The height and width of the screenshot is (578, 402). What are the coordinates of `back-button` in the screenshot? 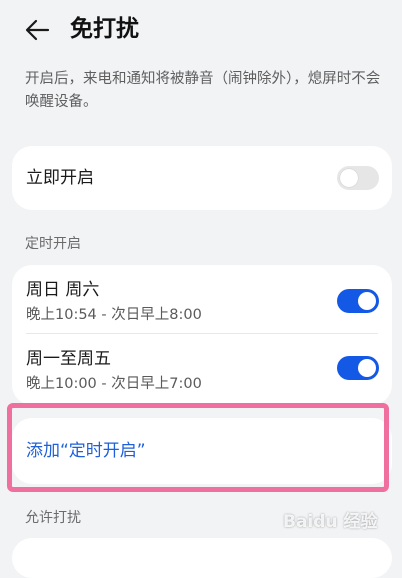 It's located at (38, 30).